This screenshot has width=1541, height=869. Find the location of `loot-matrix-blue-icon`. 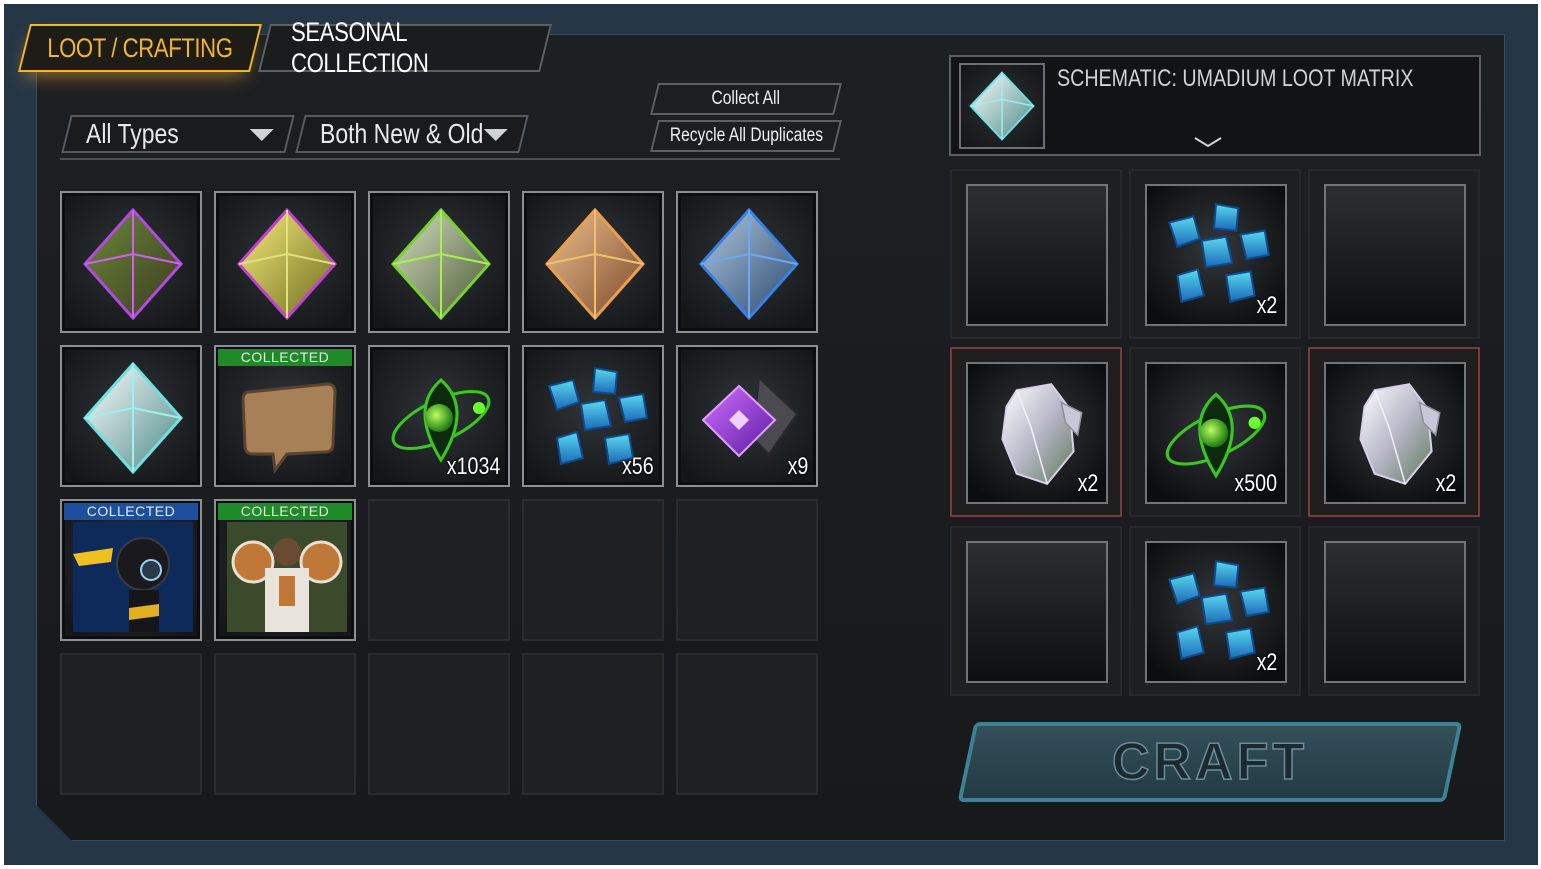

loot-matrix-blue-icon is located at coordinates (749, 264).